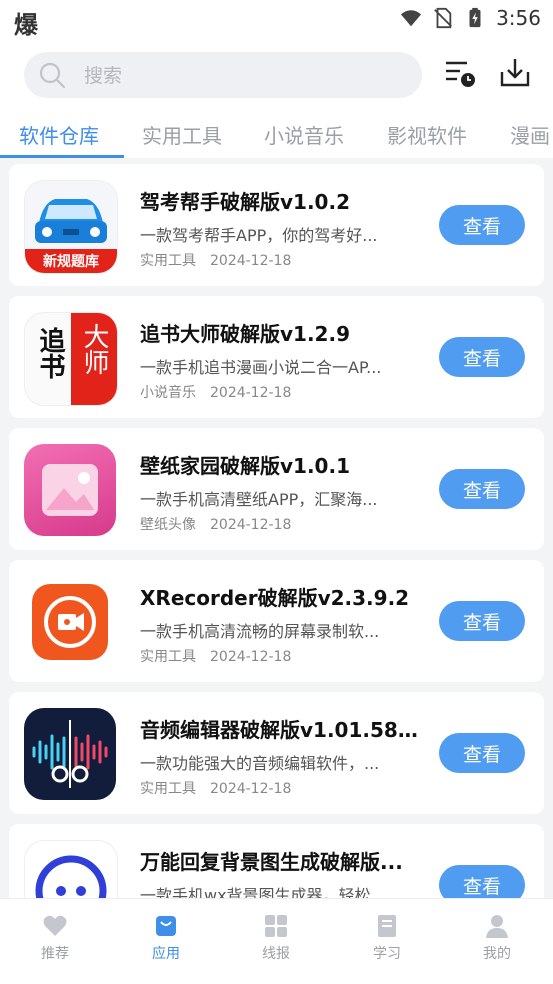  Describe the element at coordinates (530, 134) in the screenshot. I see `tab-comics: 漫画` at that location.